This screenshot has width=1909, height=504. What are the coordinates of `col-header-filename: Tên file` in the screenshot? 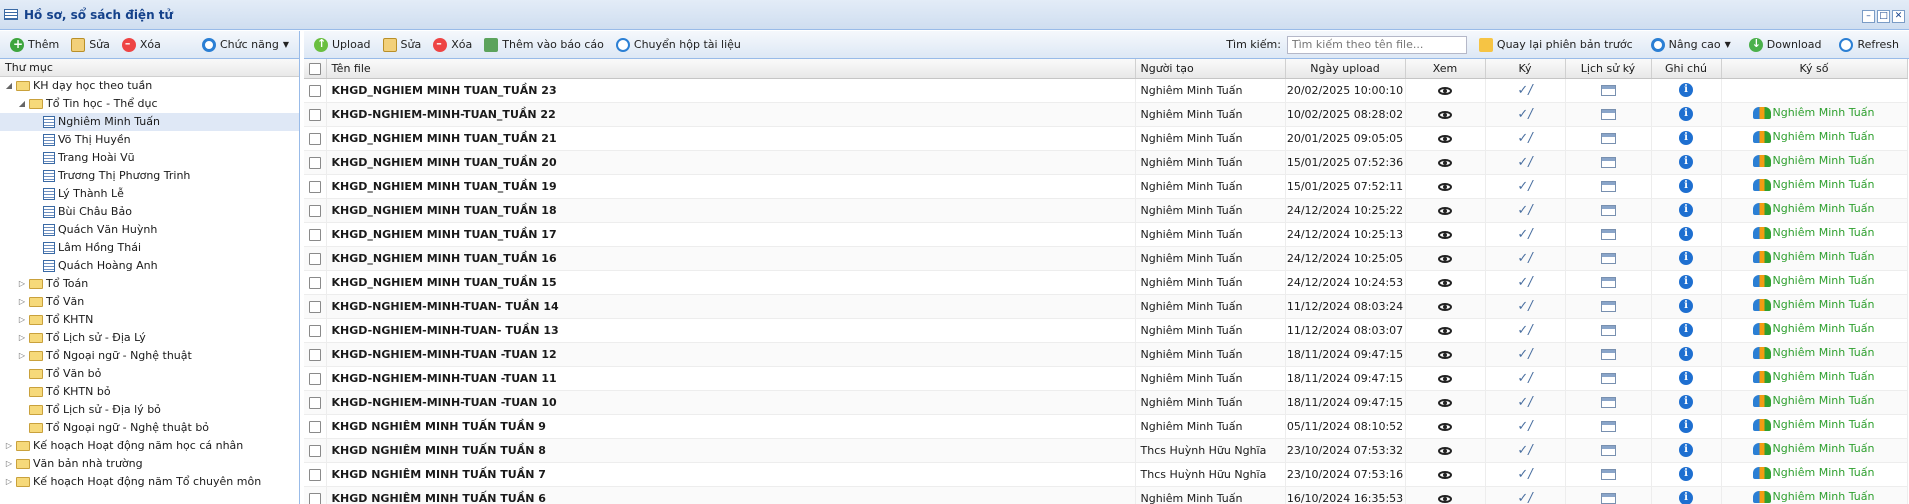 It's located at (731, 69).